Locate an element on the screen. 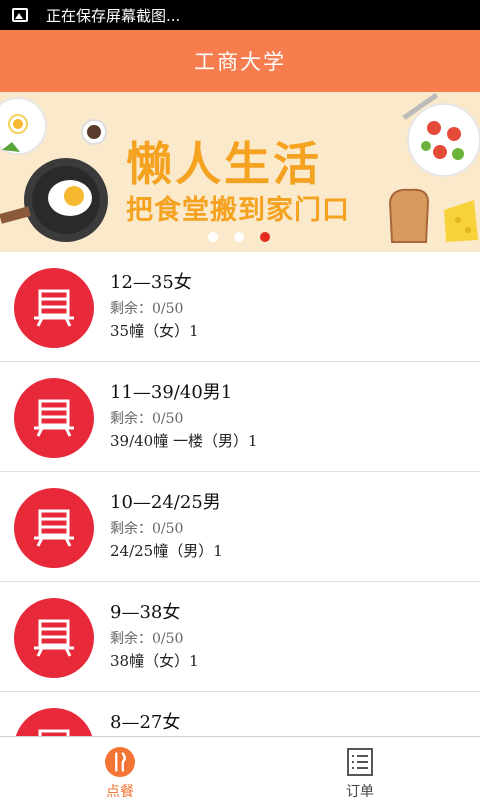 This screenshot has height=800, width=480. item-name: 11—39/40男1 is located at coordinates (171, 392).